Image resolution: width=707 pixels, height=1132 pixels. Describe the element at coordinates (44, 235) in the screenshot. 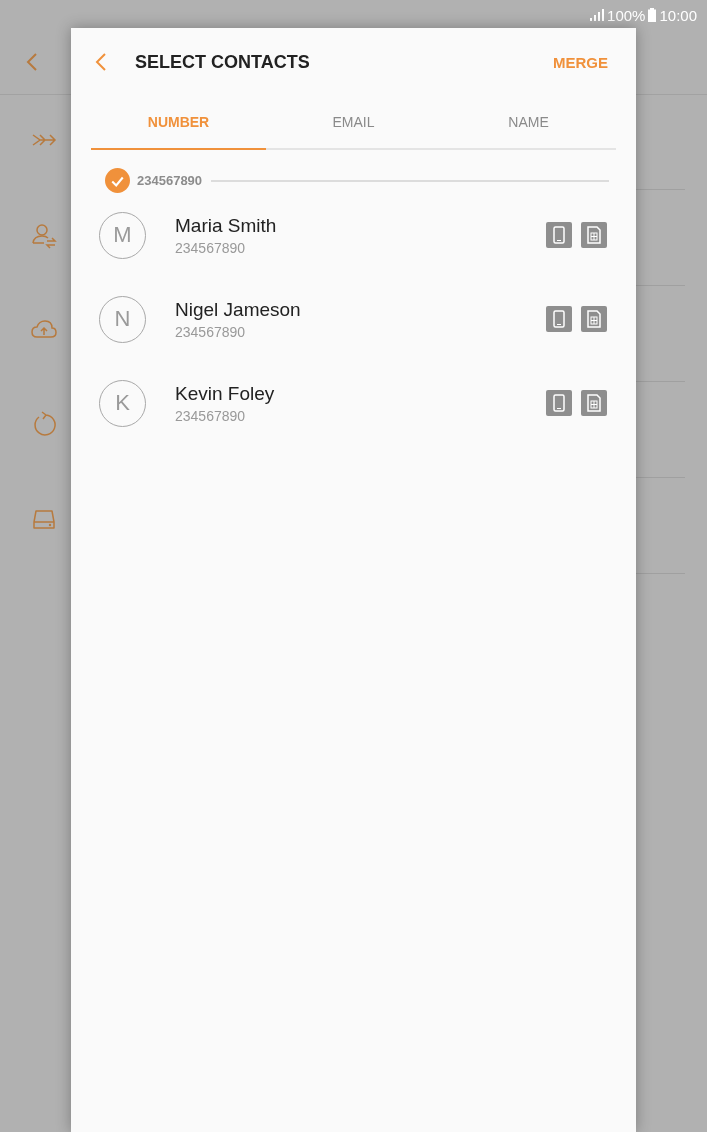

I see `person-swap-icon` at that location.